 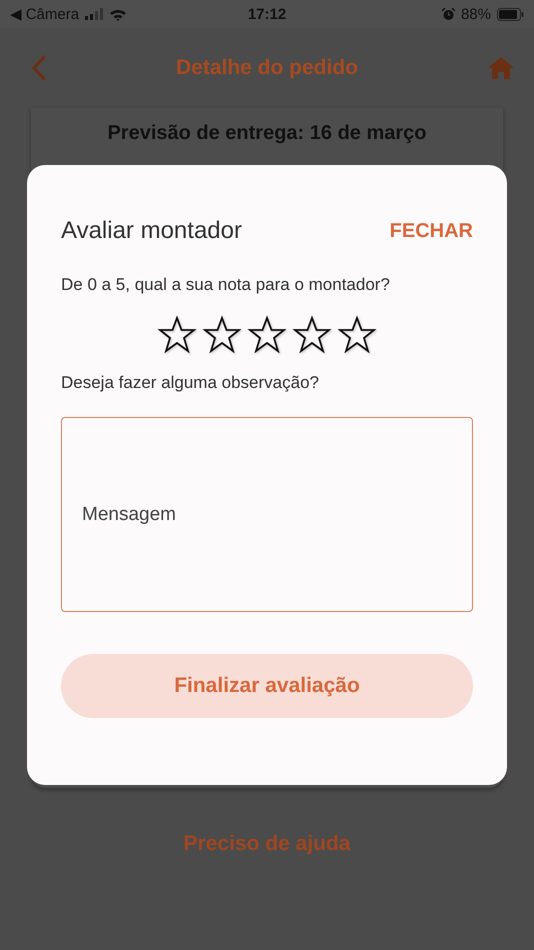 What do you see at coordinates (190, 383) in the screenshot?
I see `comment-question: Deseja fazer alguma observação?` at bounding box center [190, 383].